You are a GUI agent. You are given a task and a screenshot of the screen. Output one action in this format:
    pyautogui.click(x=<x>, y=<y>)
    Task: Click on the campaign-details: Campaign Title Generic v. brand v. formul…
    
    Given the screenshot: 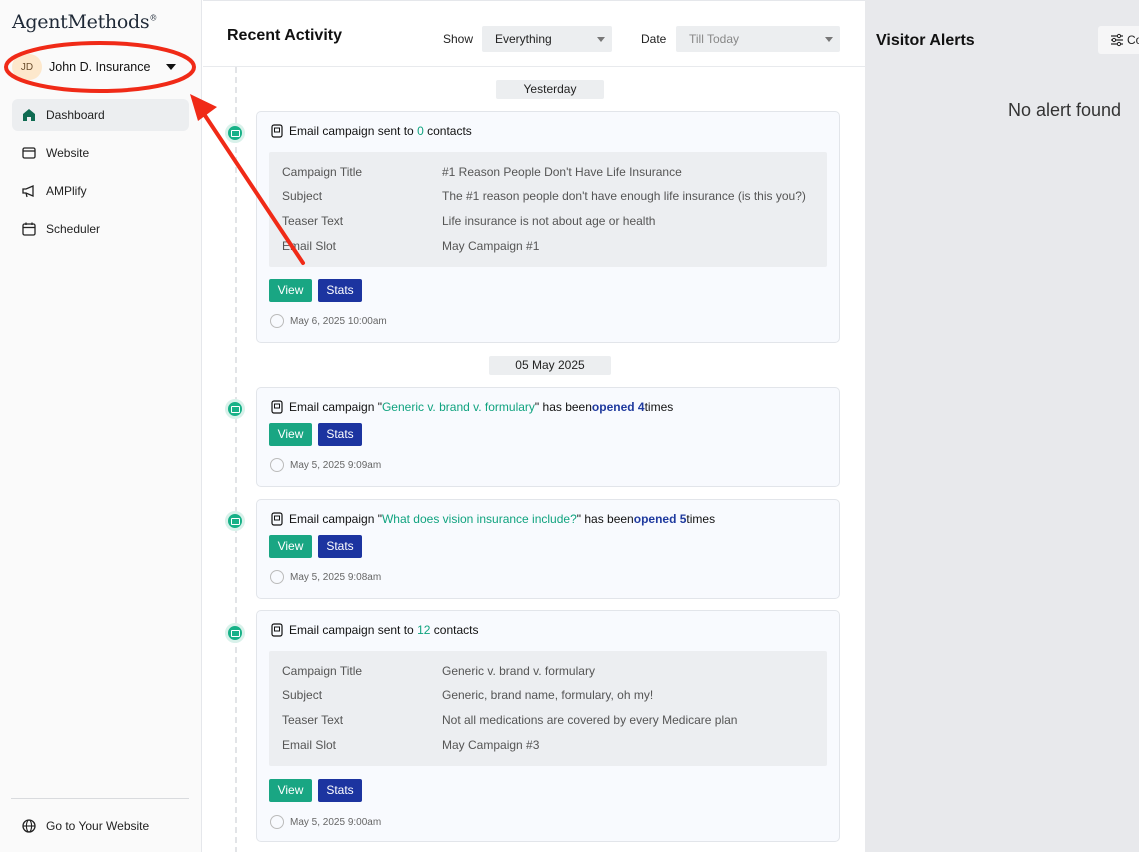 What is the action you would take?
    pyautogui.click(x=548, y=708)
    